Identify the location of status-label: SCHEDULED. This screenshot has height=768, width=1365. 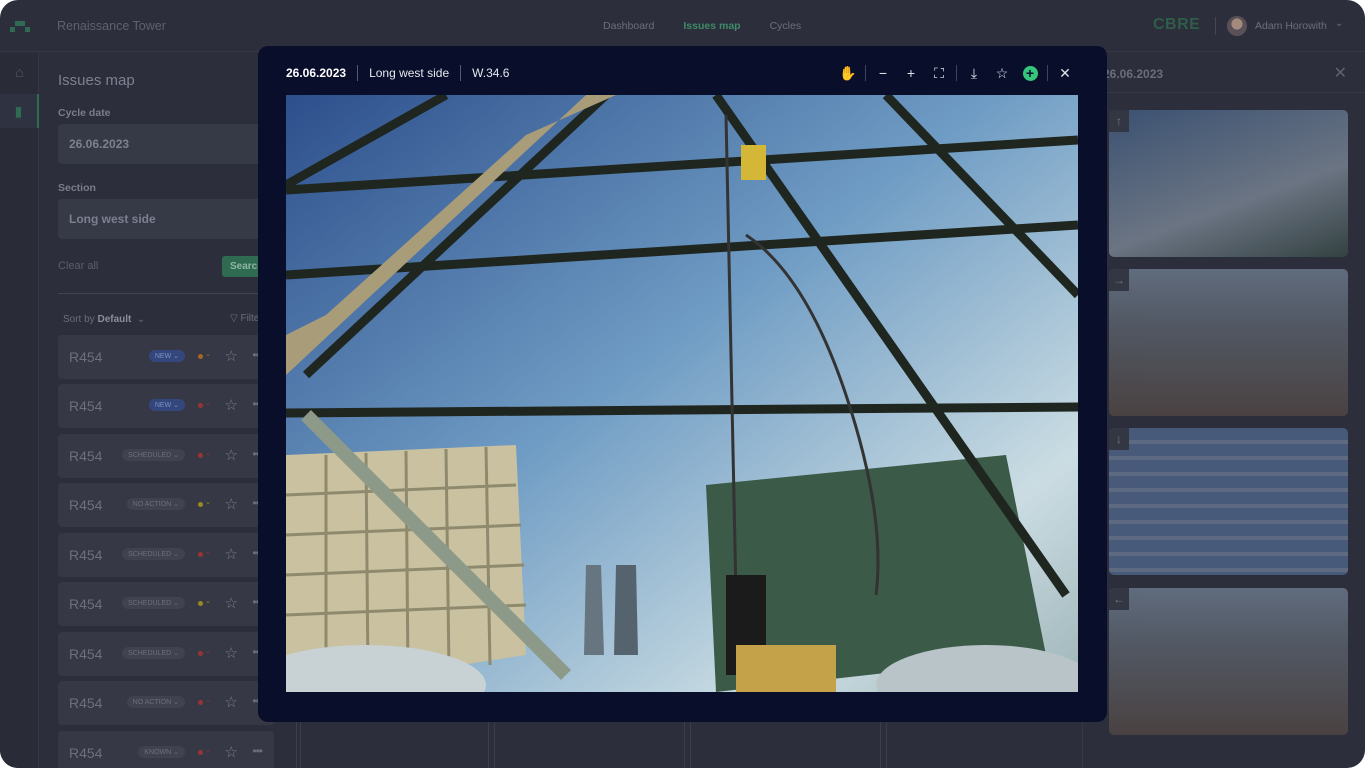
(150, 653).